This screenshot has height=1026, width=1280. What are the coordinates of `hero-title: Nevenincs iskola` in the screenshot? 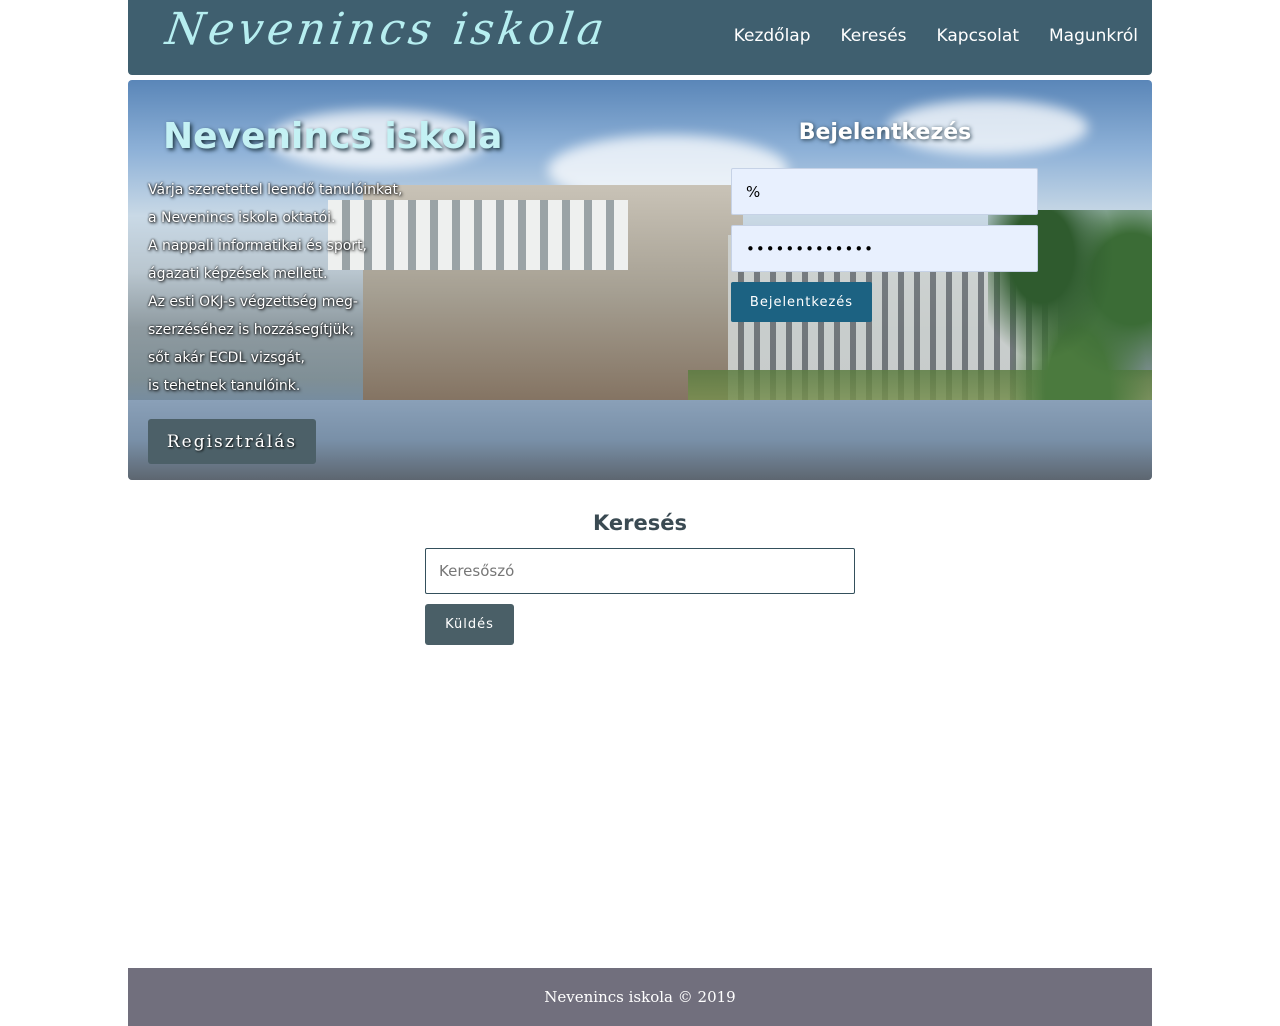 It's located at (333, 136).